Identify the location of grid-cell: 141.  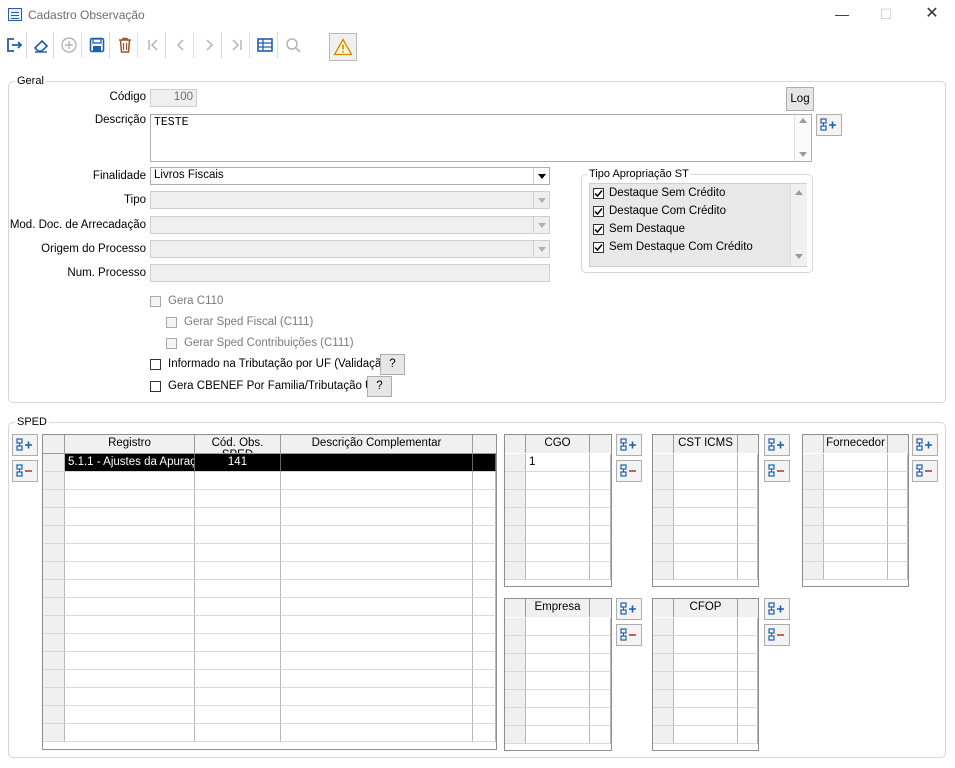
(238, 463).